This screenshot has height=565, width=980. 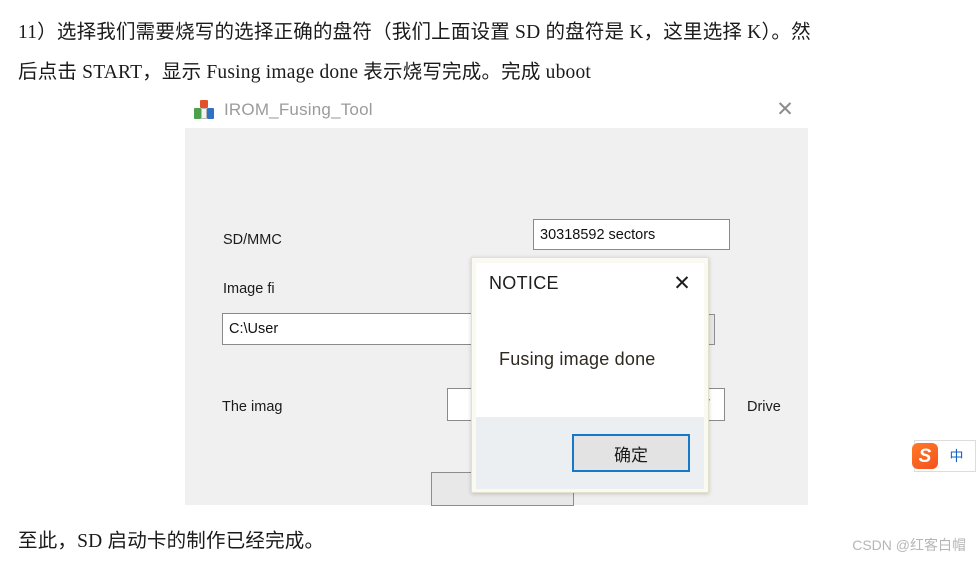 What do you see at coordinates (925, 456) in the screenshot?
I see `sogou-logo-icon: S` at bounding box center [925, 456].